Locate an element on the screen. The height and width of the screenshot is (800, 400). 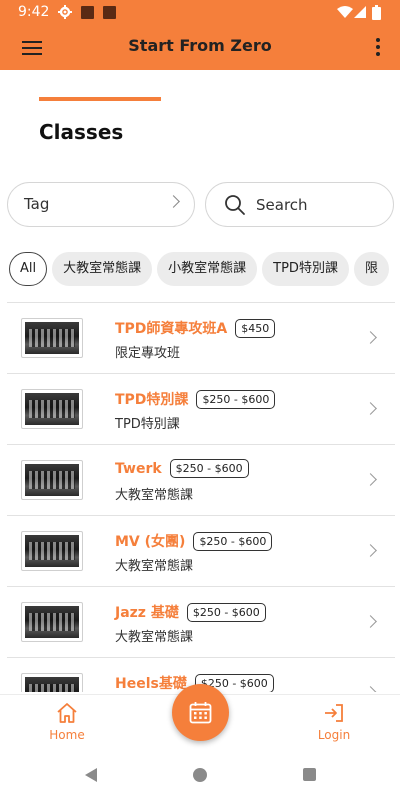
category-chips: All 大教室常態課 小教室常態課 TPD特別課限 is located at coordinates (204, 269).